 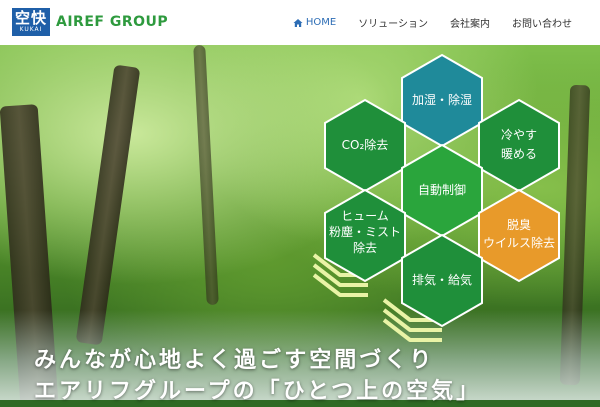 What do you see at coordinates (258, 391) in the screenshot?
I see `tagline-line2: エアリフグループの「ひとつ上の空気」` at bounding box center [258, 391].